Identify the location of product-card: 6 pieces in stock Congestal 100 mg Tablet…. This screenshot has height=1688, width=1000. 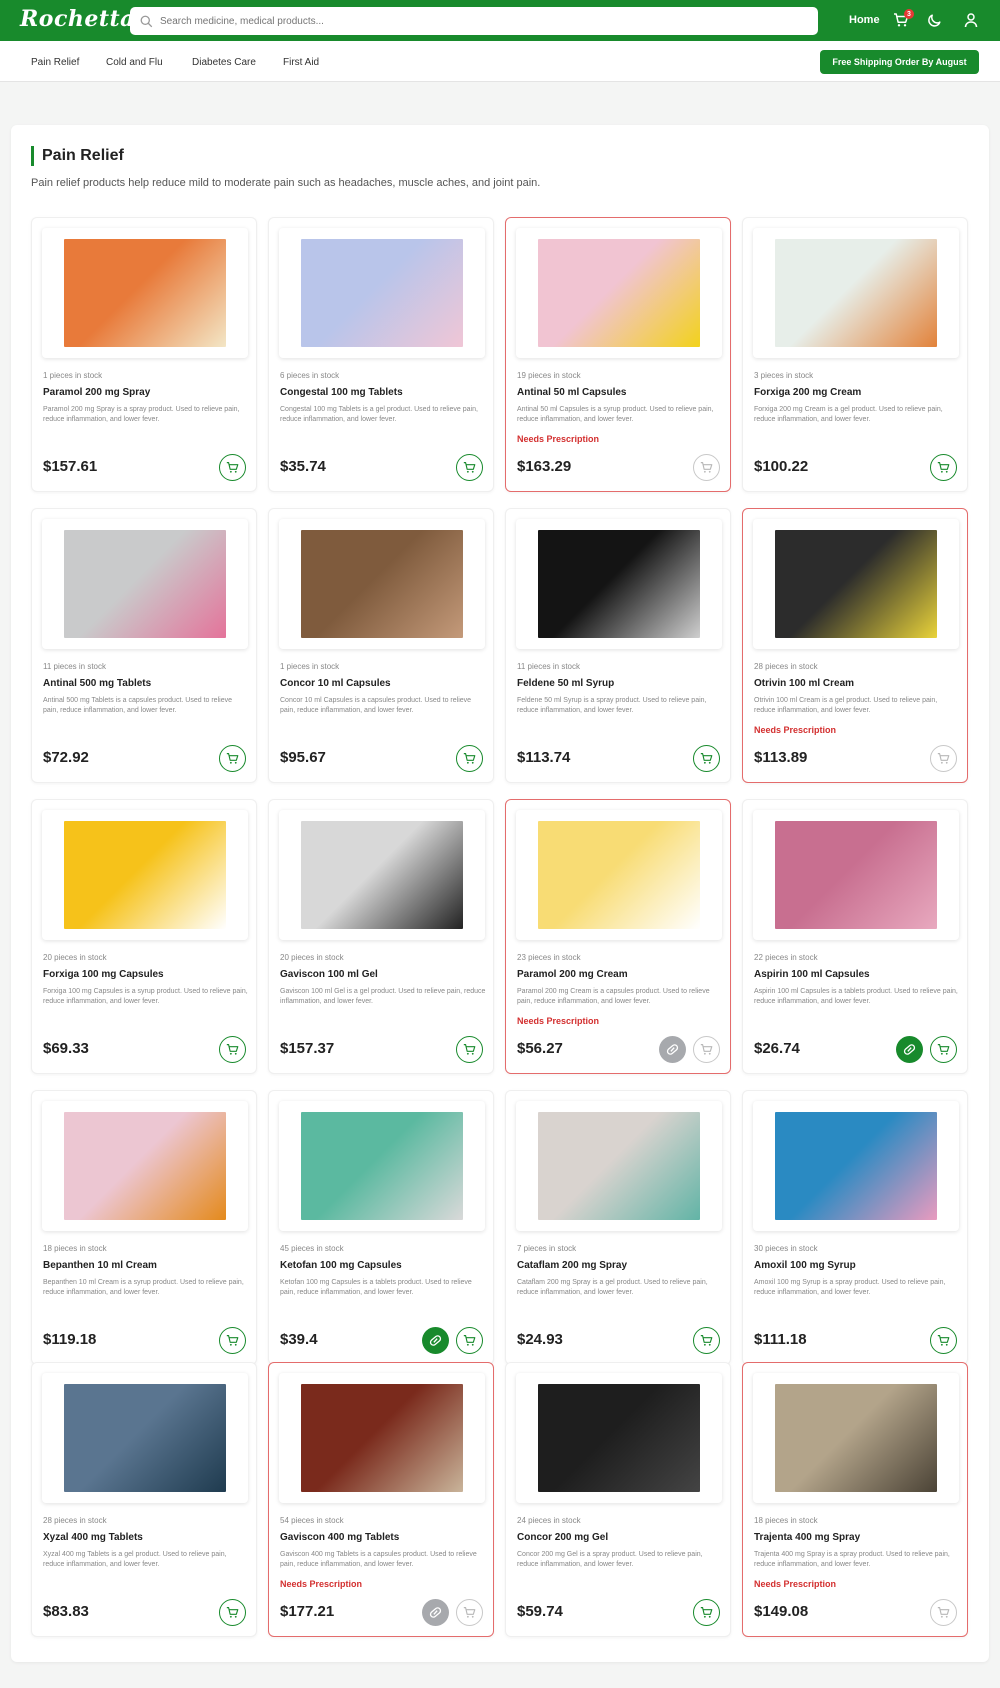
(381, 354).